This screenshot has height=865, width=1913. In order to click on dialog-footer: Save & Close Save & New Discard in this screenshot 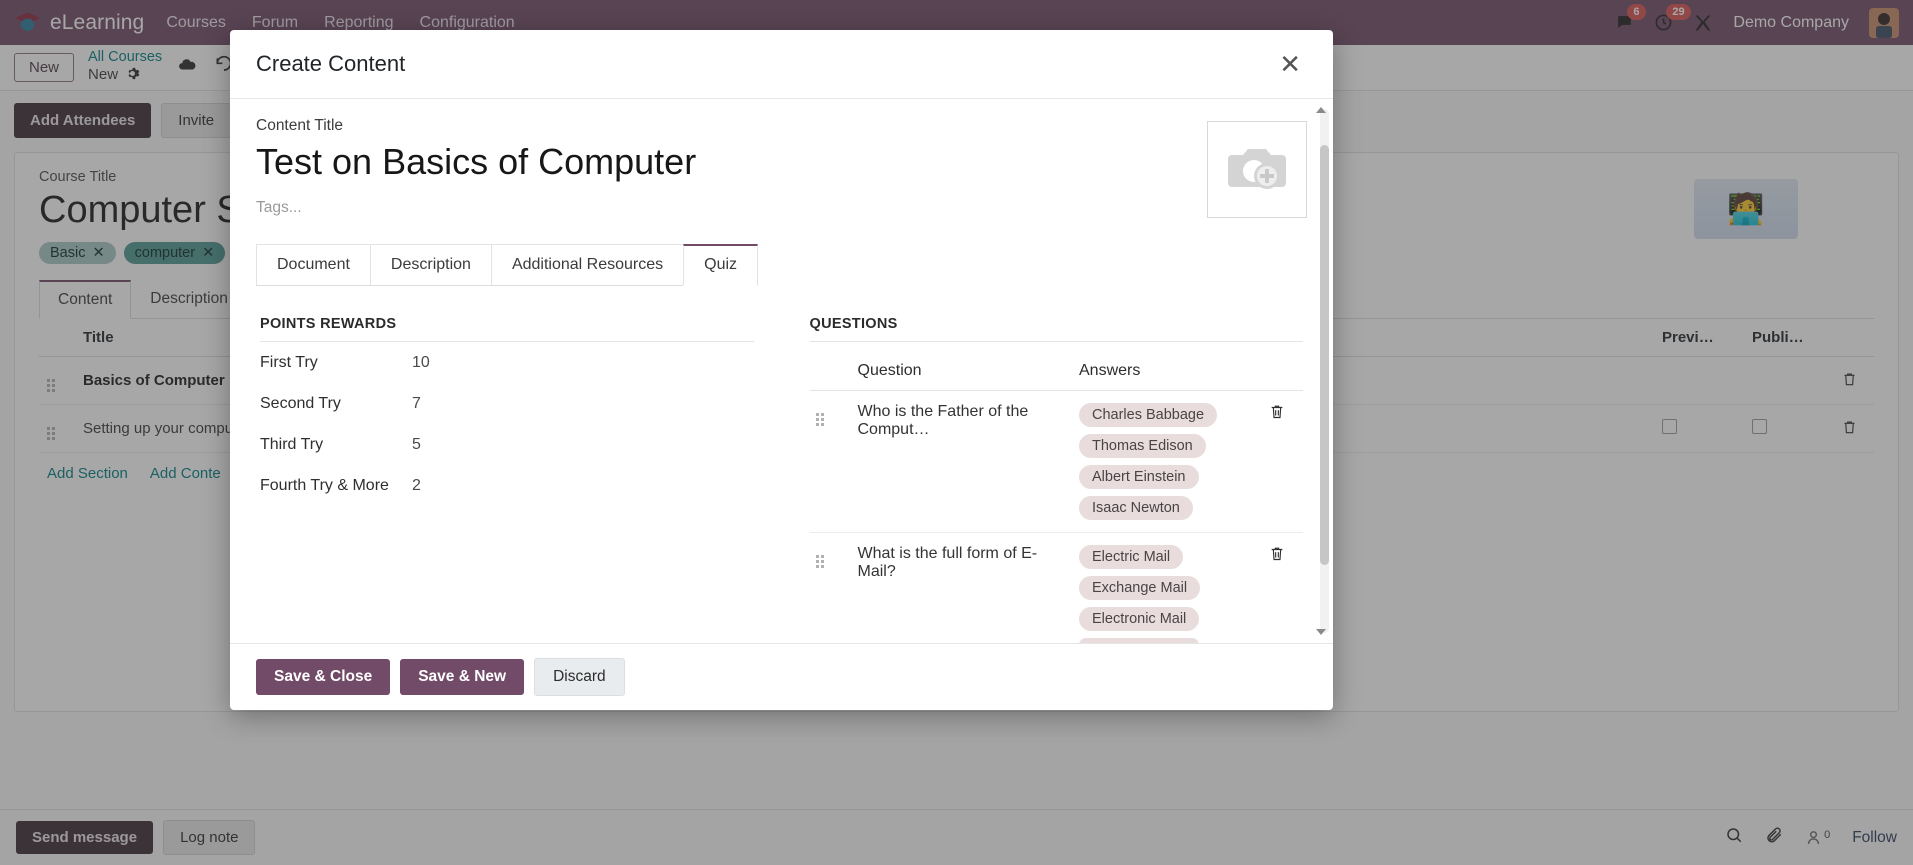, I will do `click(781, 676)`.